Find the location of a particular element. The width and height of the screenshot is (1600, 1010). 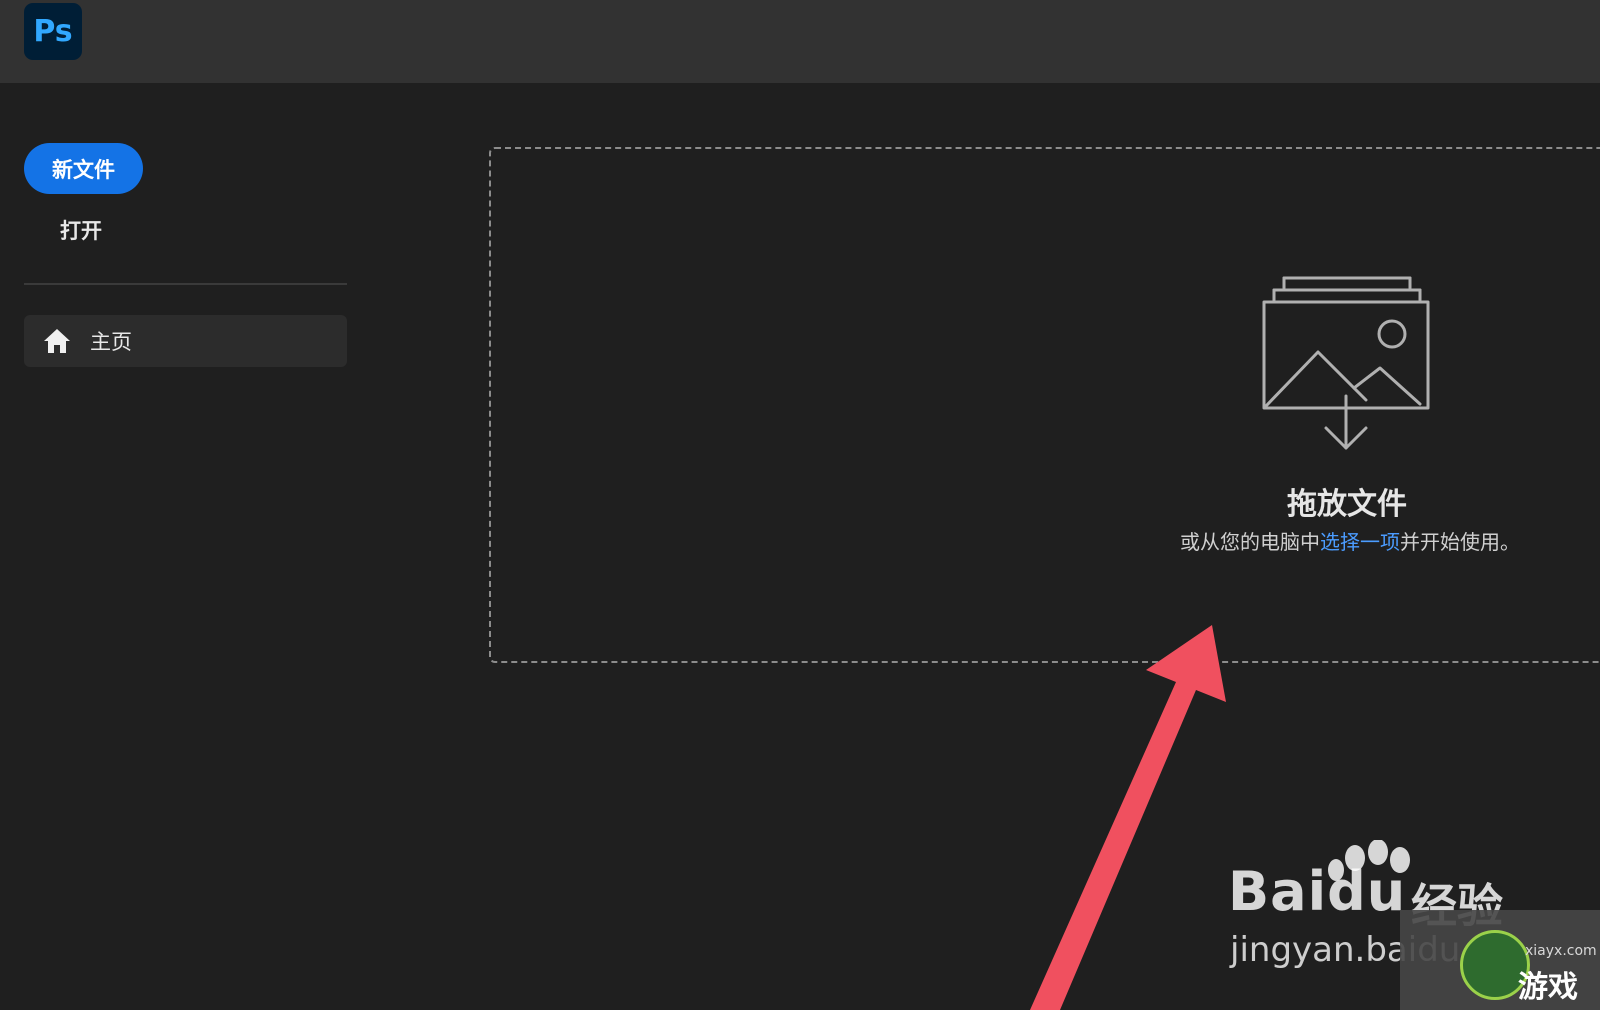

photoshop-logo: Ps is located at coordinates (53, 31).